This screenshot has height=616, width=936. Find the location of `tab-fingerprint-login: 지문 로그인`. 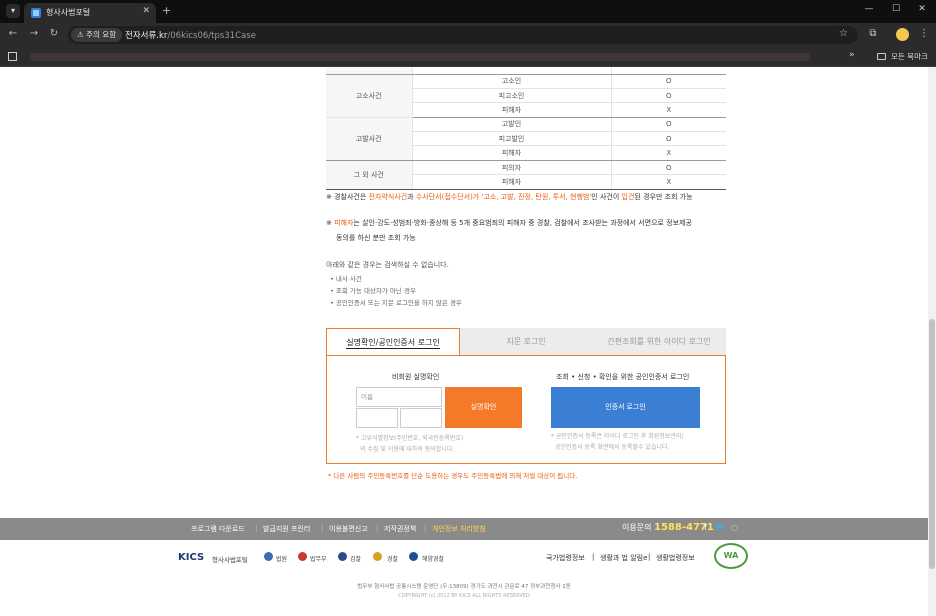

tab-fingerprint-login: 지문 로그인 is located at coordinates (526, 341).